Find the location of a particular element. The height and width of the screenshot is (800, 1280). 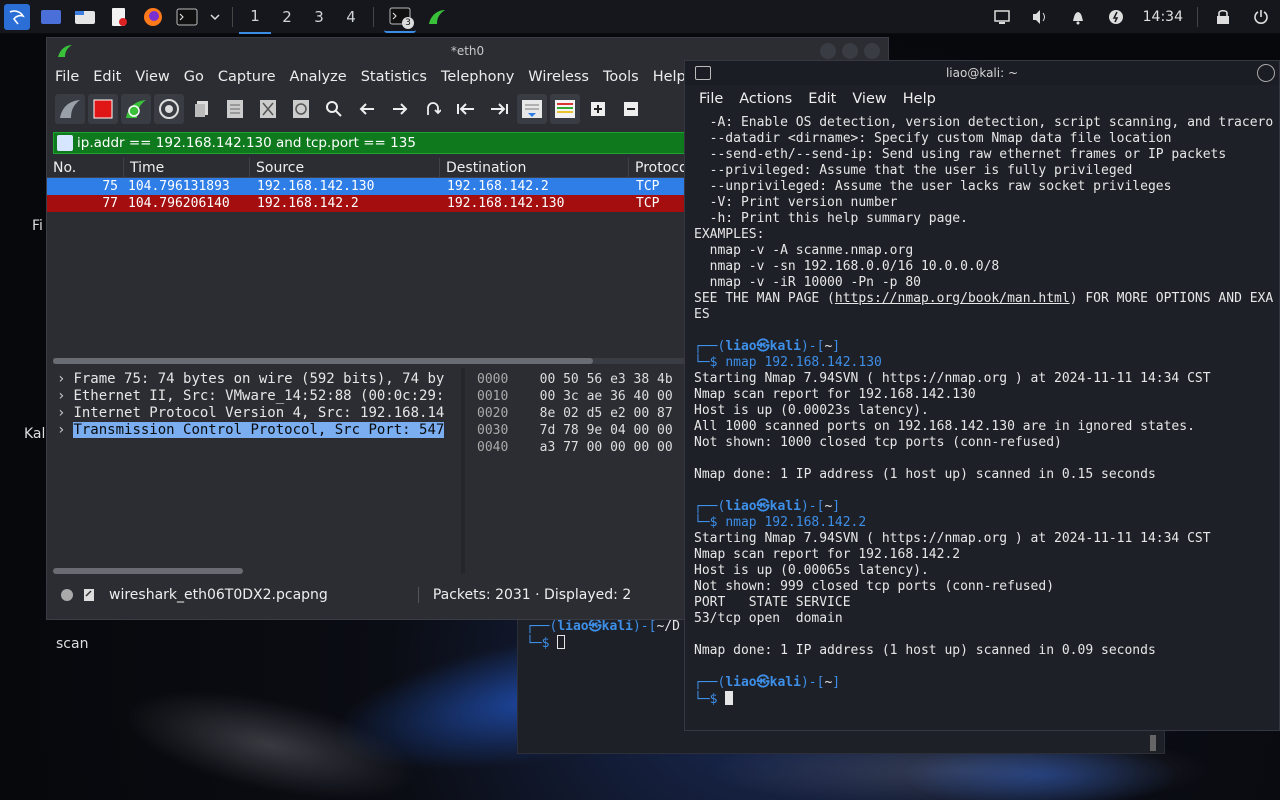

menu-analyze: Analyze is located at coordinates (318, 77).